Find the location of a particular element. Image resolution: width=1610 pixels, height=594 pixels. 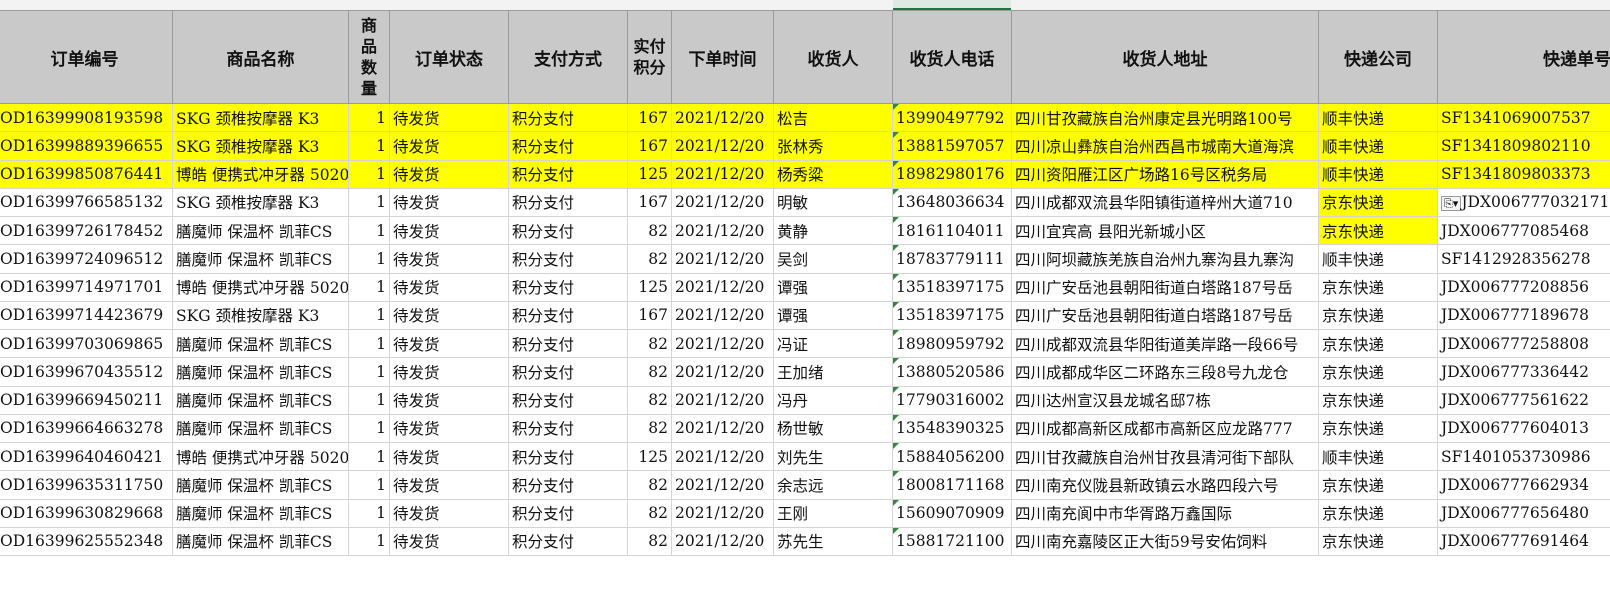

order-id-cell: OD16399724096512 is located at coordinates (86, 259).